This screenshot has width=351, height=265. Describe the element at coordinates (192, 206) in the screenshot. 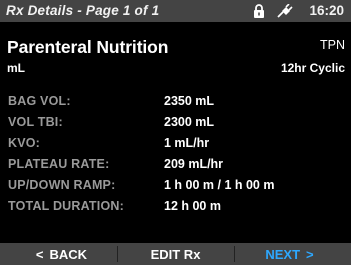

I see `detail-value: 12 h 00 m` at that location.